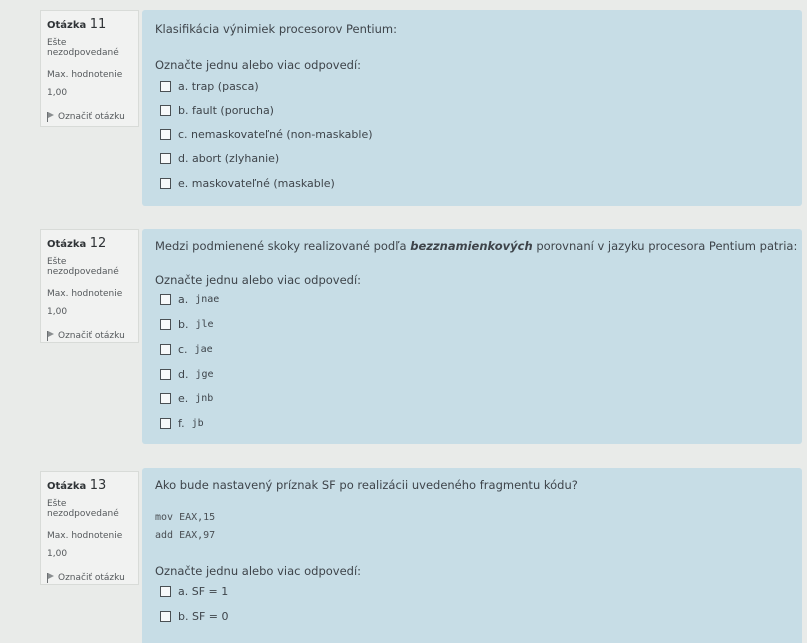  What do you see at coordinates (77, 243) in the screenshot?
I see `question-number: Otázka 12` at bounding box center [77, 243].